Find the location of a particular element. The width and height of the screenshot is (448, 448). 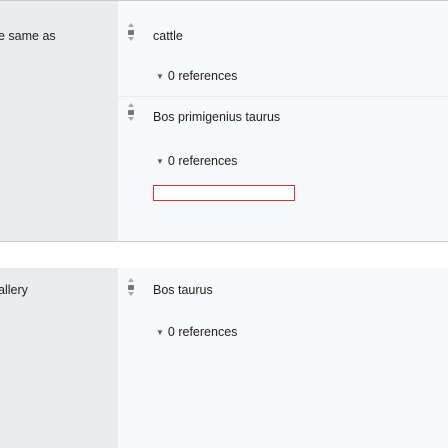

statement-value: Bos taurus is located at coordinates (183, 290).